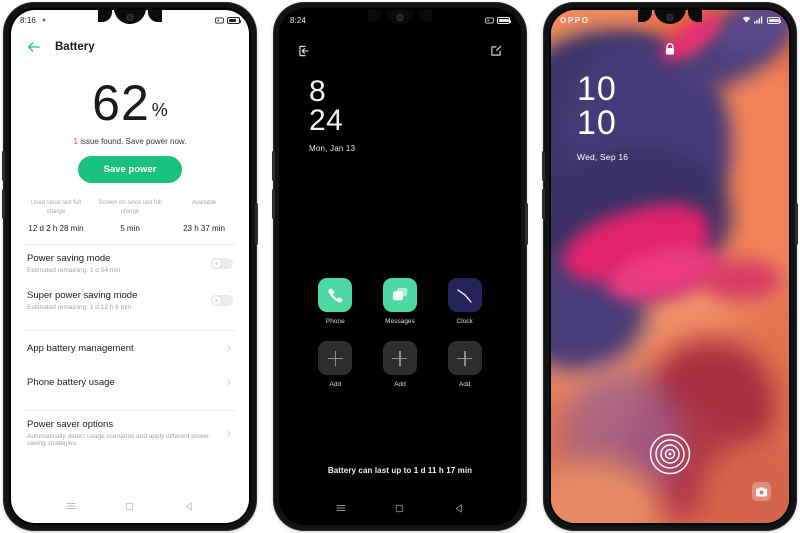 This screenshot has width=800, height=533. What do you see at coordinates (222, 300) in the screenshot?
I see `super-power-saving-mode-toggle` at bounding box center [222, 300].